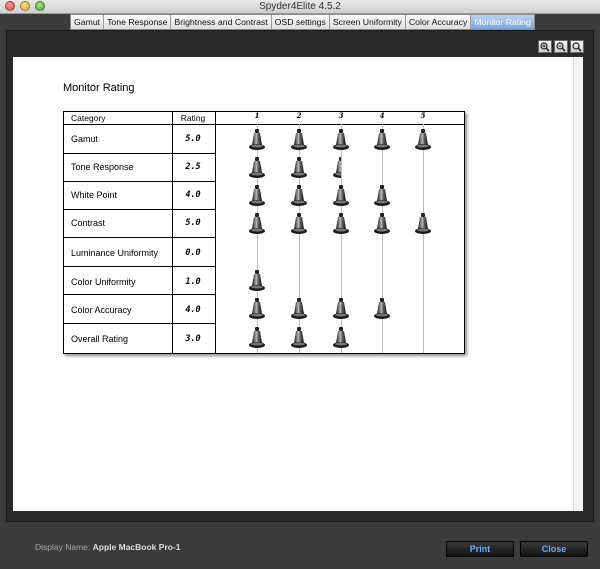 This screenshot has width=600, height=569. I want to click on vertical-scrollbar, so click(578, 284).